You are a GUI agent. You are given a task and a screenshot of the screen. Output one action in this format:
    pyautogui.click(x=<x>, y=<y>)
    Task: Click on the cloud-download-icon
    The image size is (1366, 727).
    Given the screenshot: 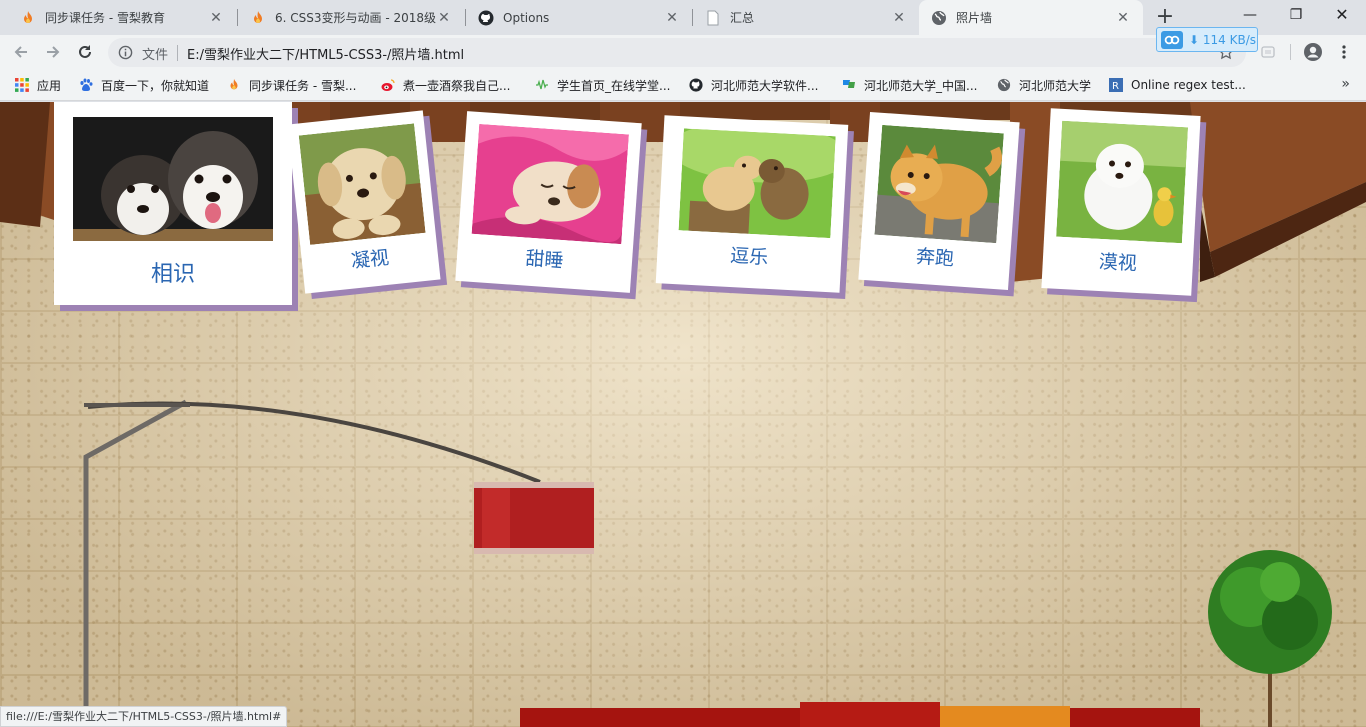 What is the action you would take?
    pyautogui.click(x=1172, y=39)
    